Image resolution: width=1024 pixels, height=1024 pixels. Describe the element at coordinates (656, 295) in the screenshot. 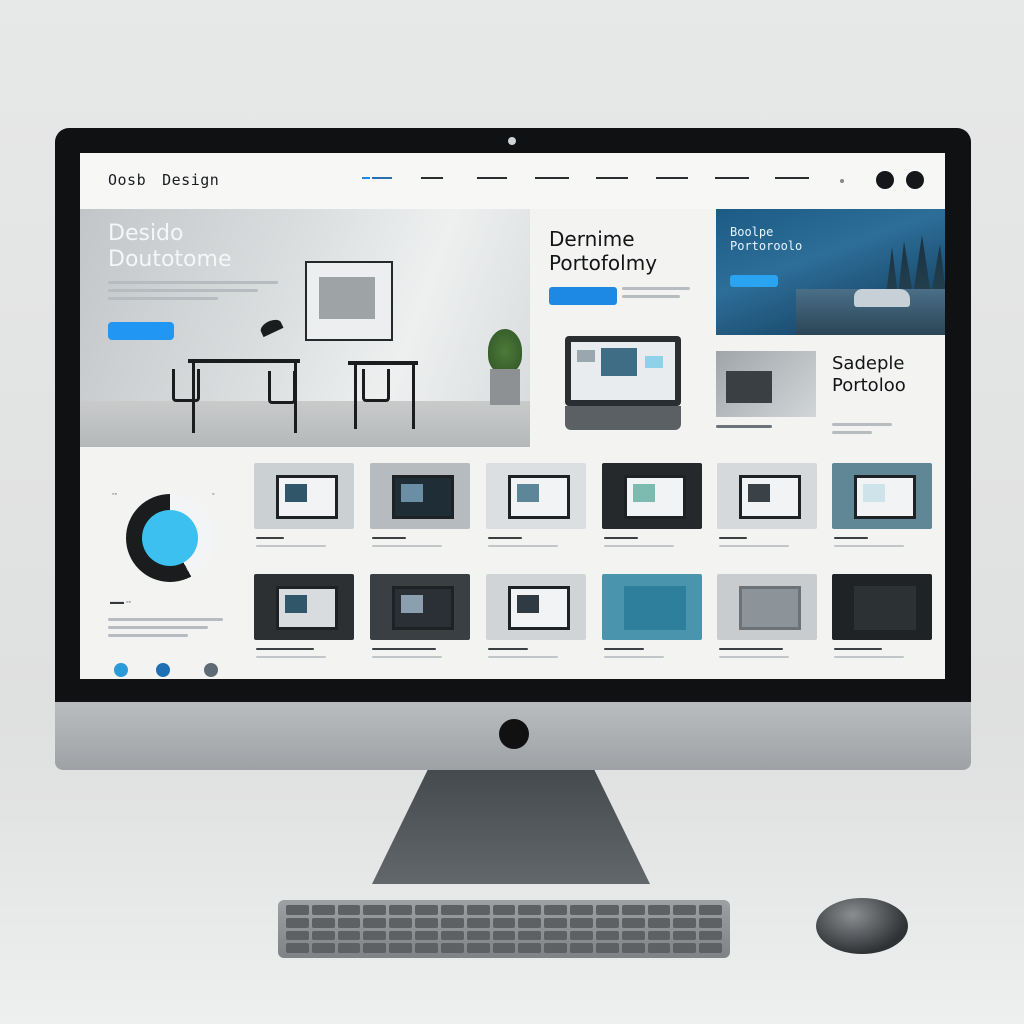

I see `portfolio-description` at that location.